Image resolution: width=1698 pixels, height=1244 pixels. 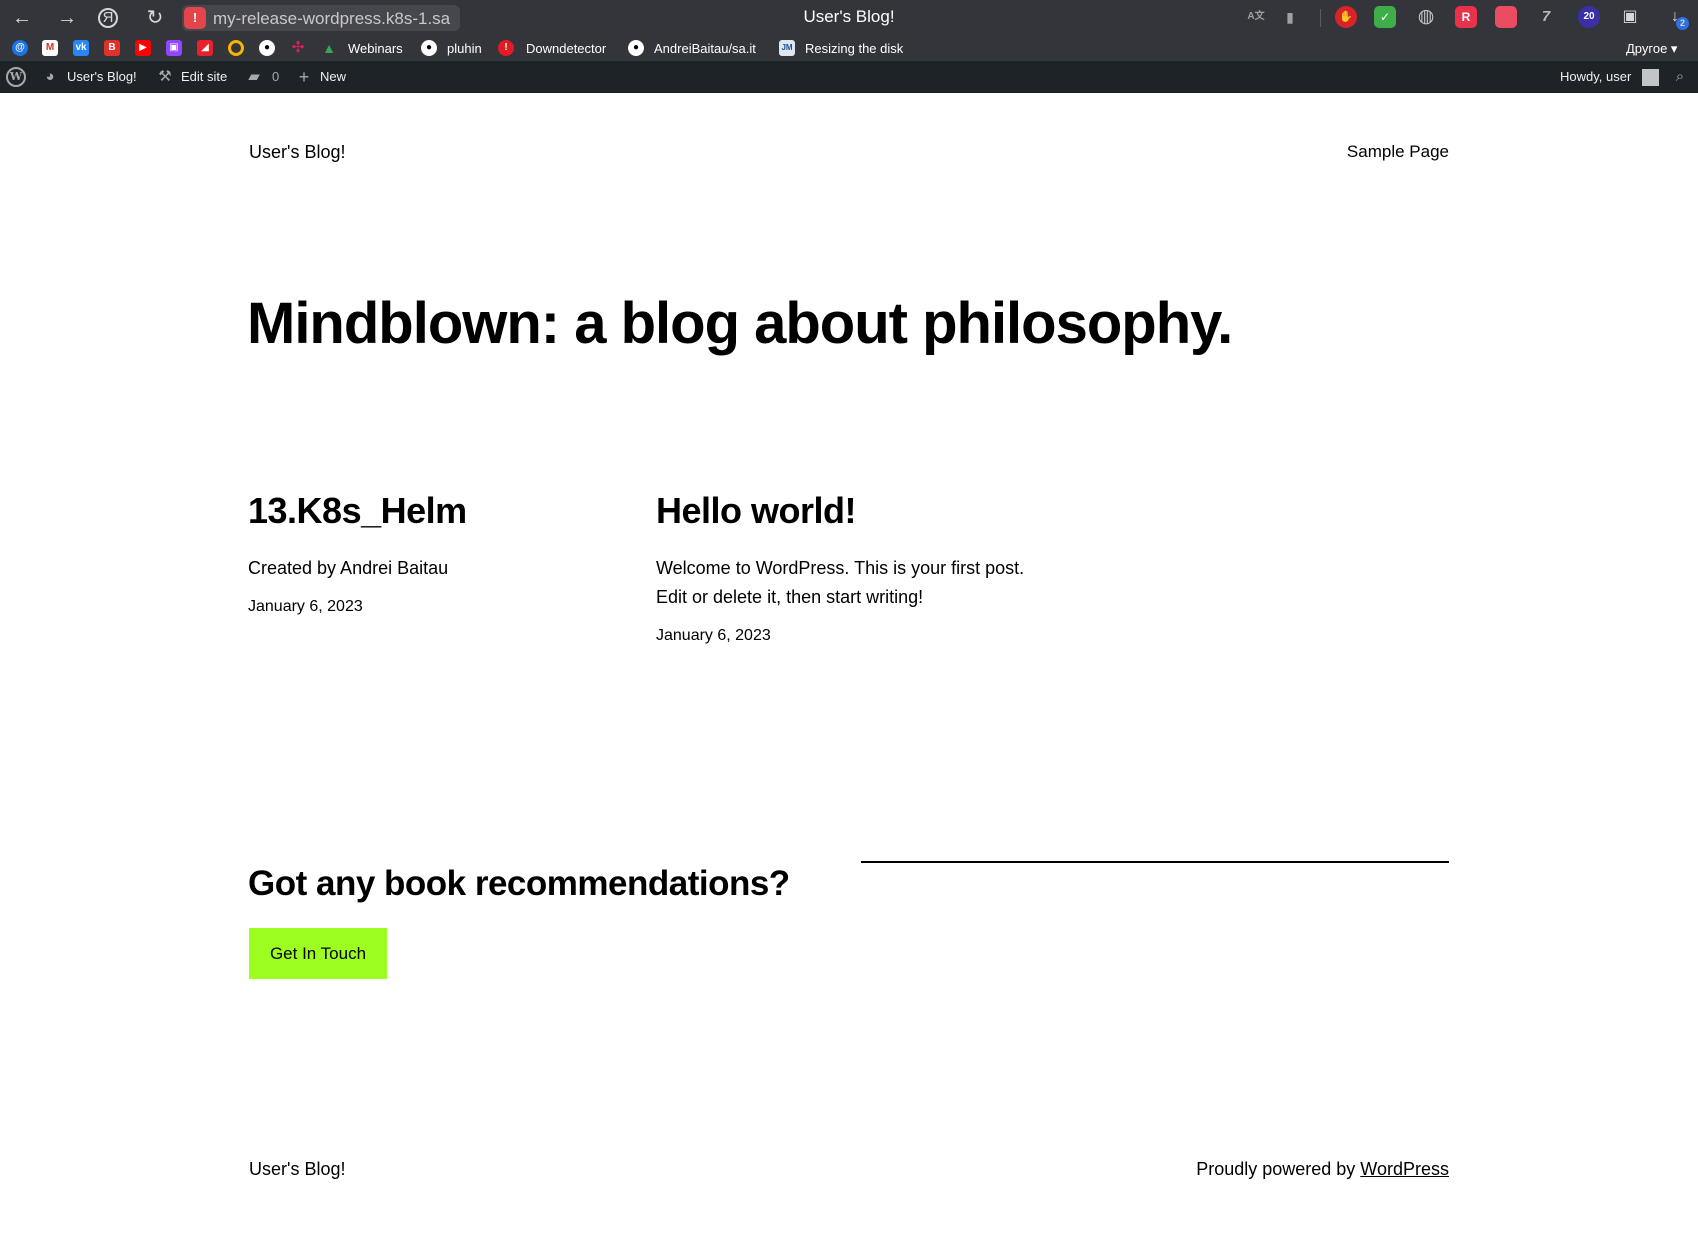 What do you see at coordinates (195, 18) in the screenshot?
I see `insecure-warning-icon: !` at bounding box center [195, 18].